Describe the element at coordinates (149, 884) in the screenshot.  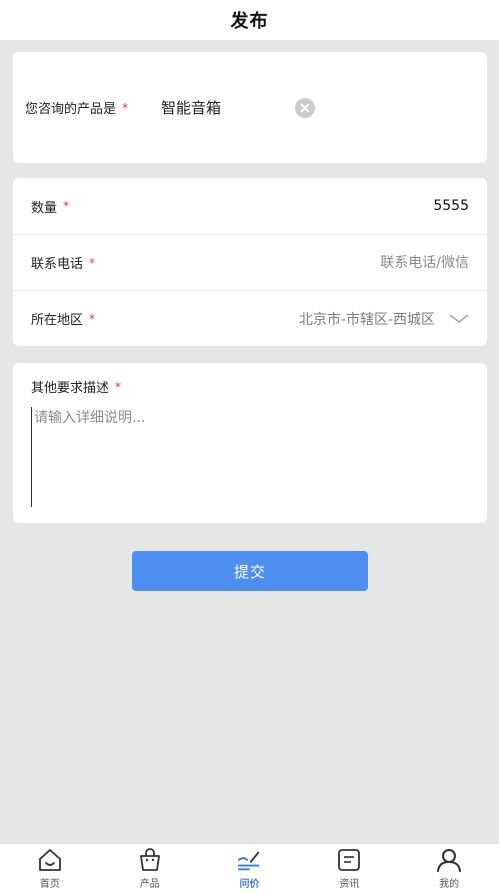
I see `tab-label: 产品` at that location.